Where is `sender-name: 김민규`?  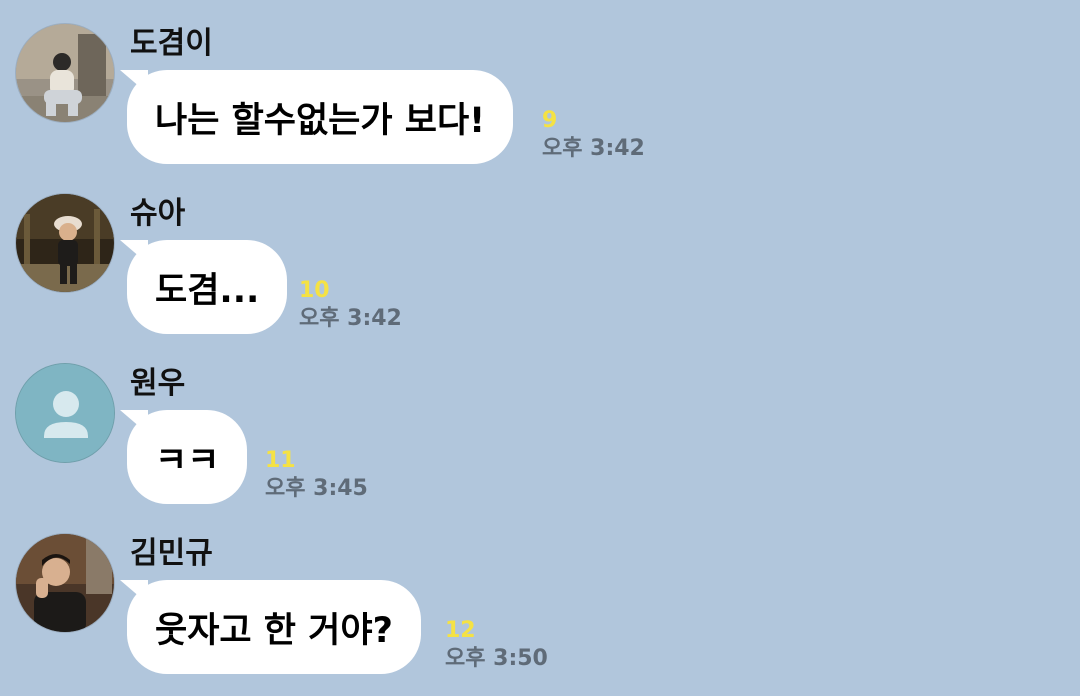
sender-name: 김민규 is located at coordinates (171, 553).